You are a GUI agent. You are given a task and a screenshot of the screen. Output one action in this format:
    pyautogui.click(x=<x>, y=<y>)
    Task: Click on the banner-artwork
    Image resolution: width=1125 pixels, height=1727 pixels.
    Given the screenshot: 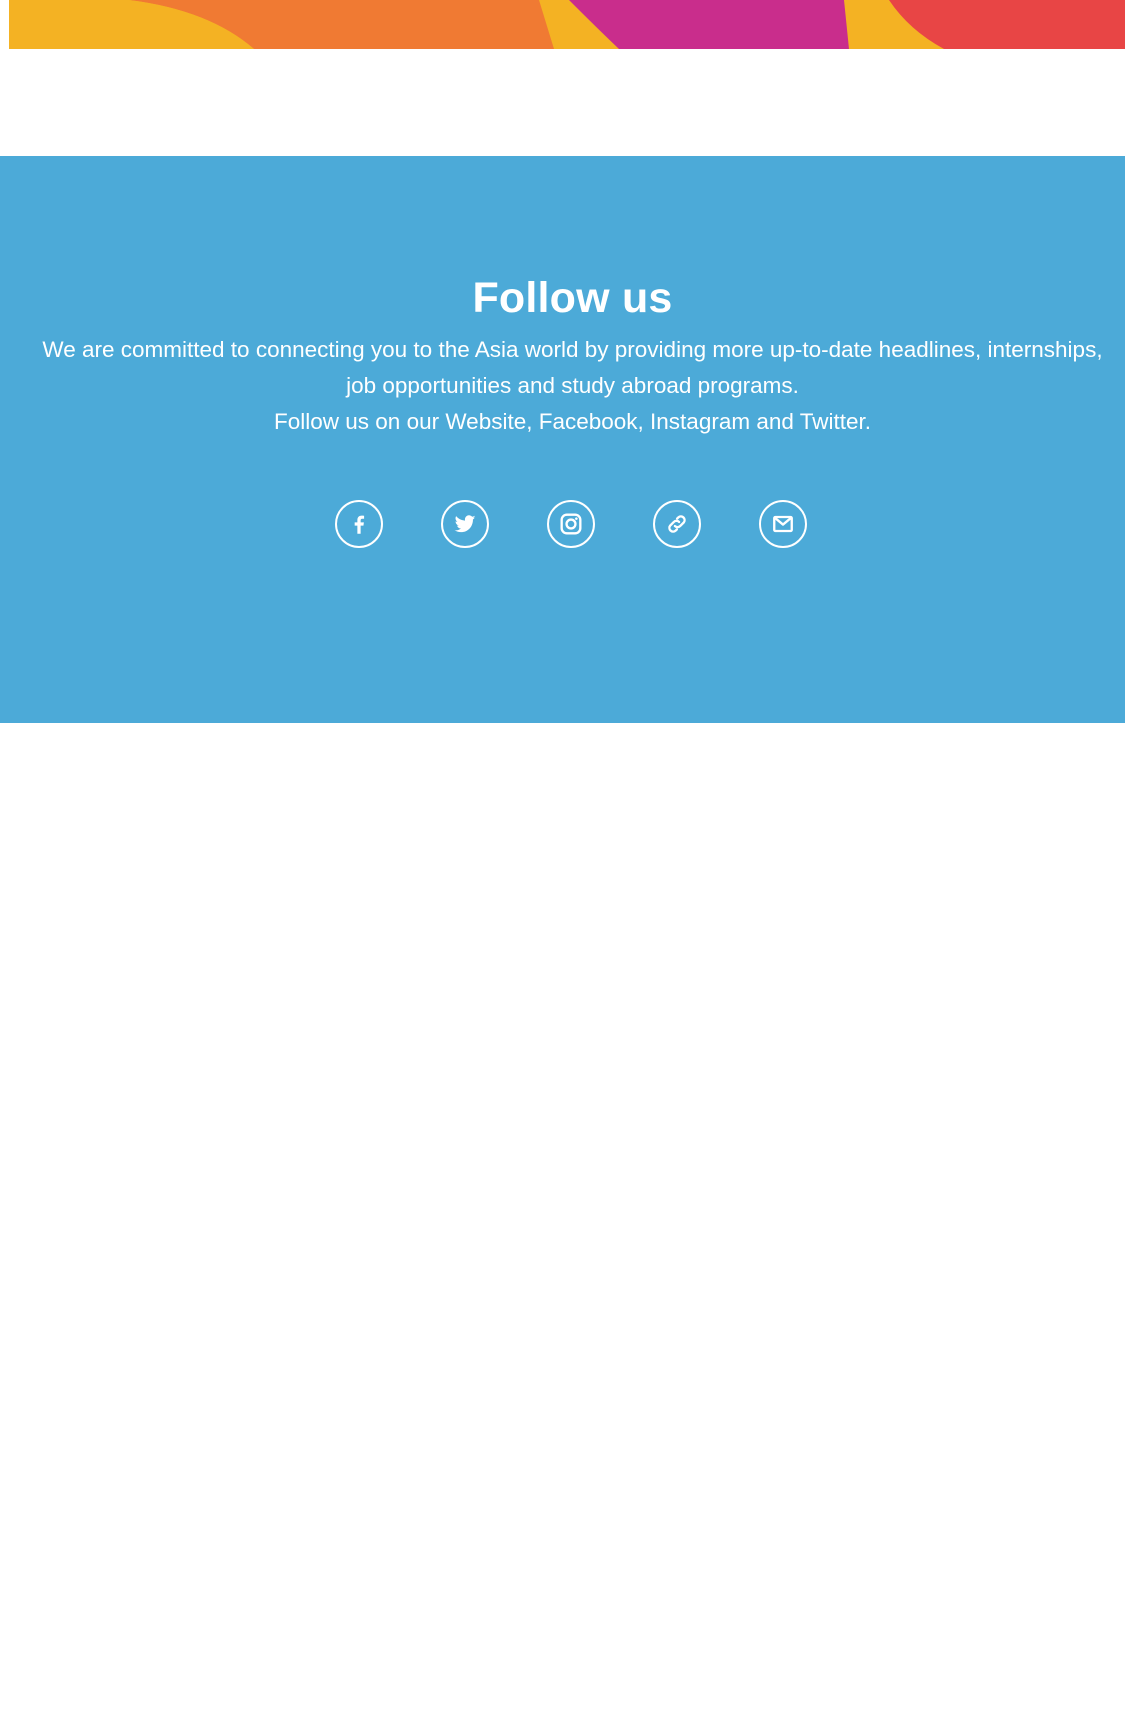 What is the action you would take?
    pyautogui.click(x=567, y=24)
    